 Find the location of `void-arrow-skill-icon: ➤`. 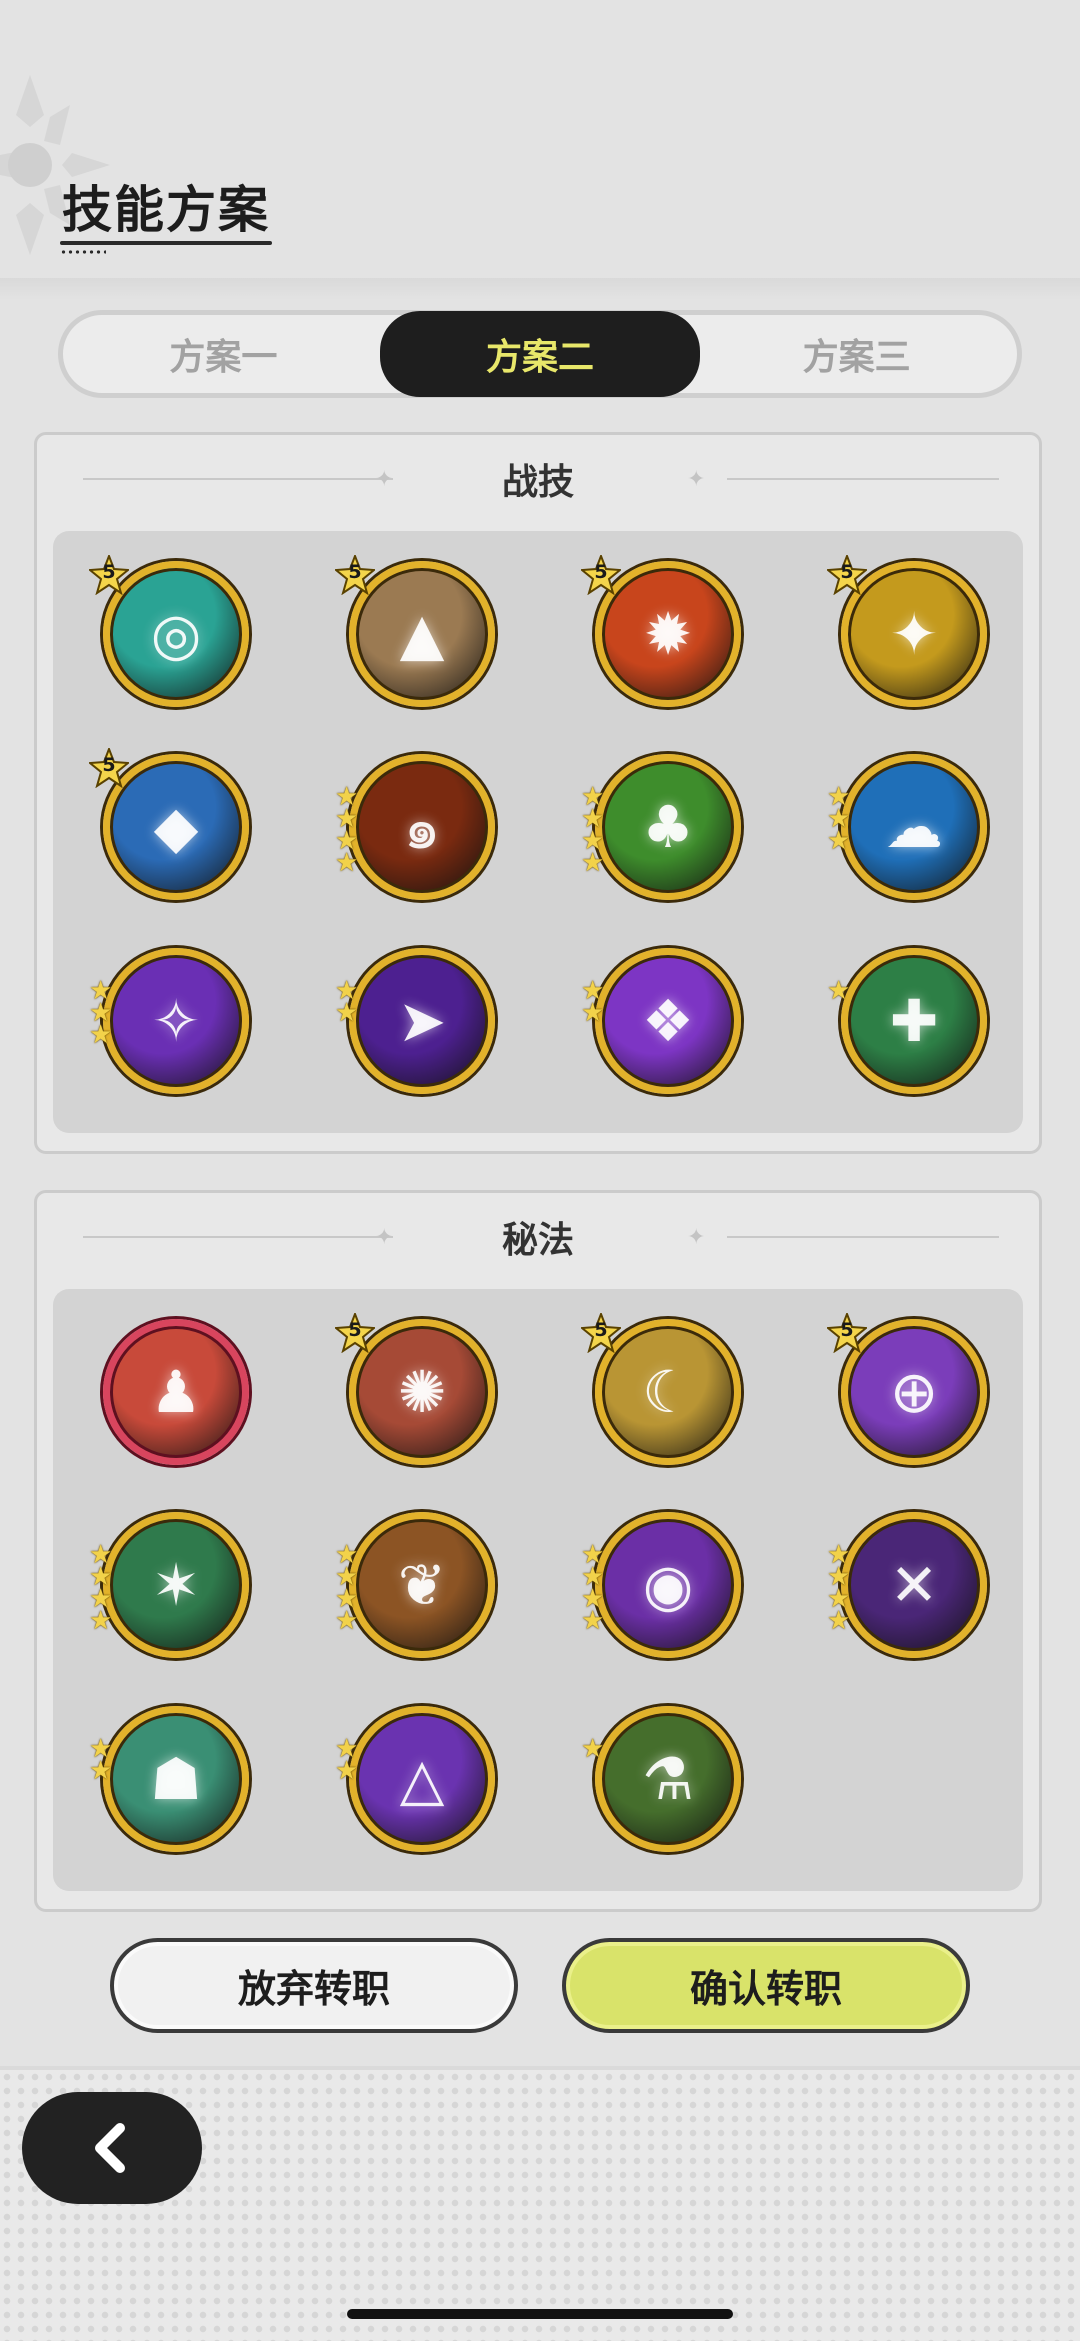

void-arrow-skill-icon: ➤ is located at coordinates (422, 1020).